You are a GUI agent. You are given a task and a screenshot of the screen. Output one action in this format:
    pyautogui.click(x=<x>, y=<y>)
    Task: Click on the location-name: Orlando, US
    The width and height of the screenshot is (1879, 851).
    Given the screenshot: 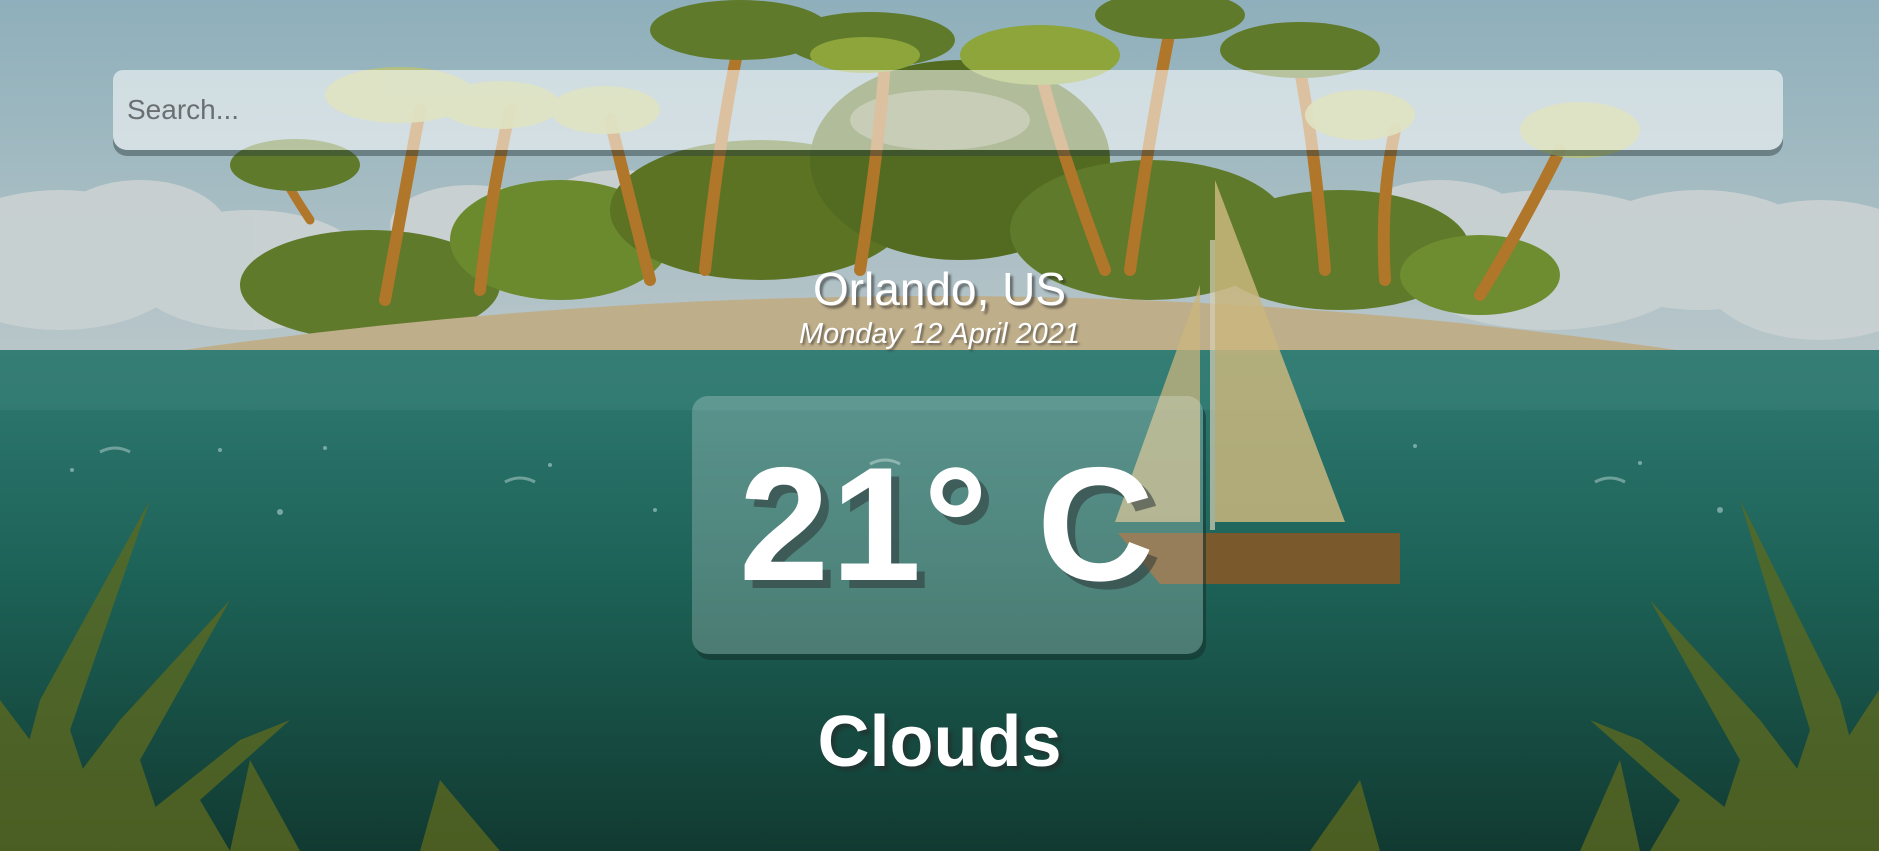 What is the action you would take?
    pyautogui.click(x=939, y=289)
    